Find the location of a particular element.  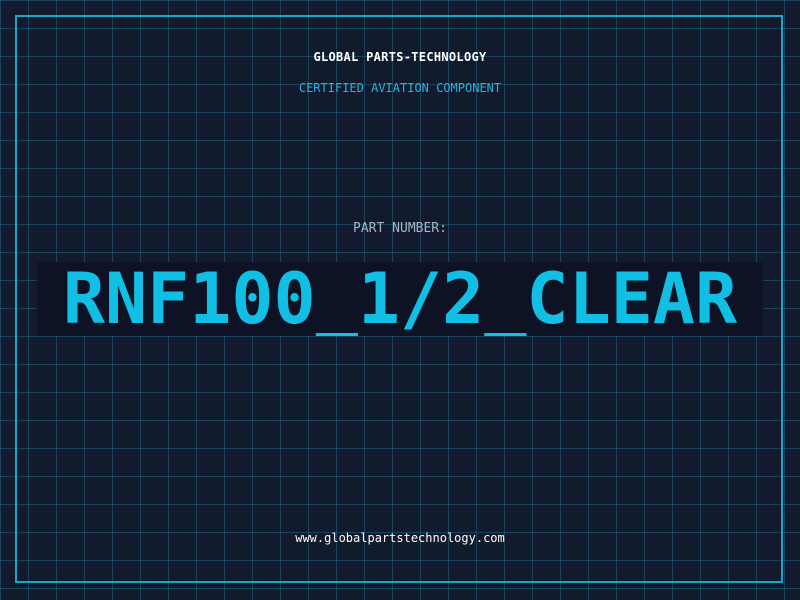

website-url: www.globalpartstechnology.com is located at coordinates (400, 538).